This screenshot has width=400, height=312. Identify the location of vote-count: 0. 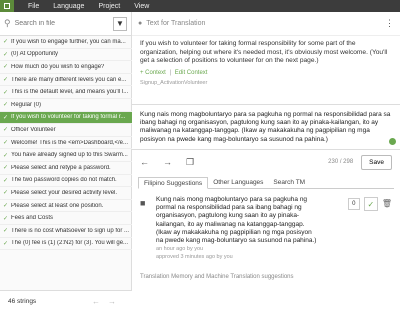
(353, 204).